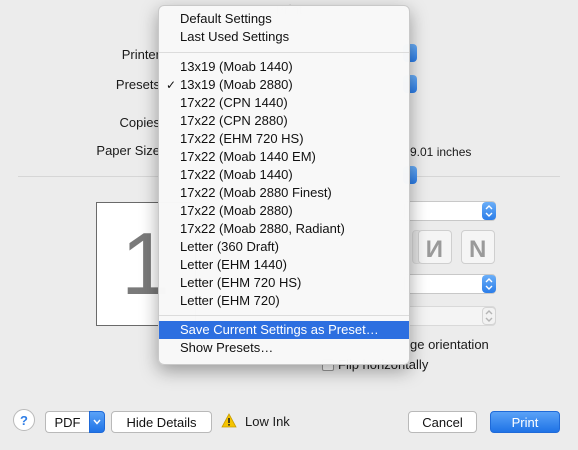 The height and width of the screenshot is (450, 578). I want to click on layout-select-stepper, so click(489, 211).